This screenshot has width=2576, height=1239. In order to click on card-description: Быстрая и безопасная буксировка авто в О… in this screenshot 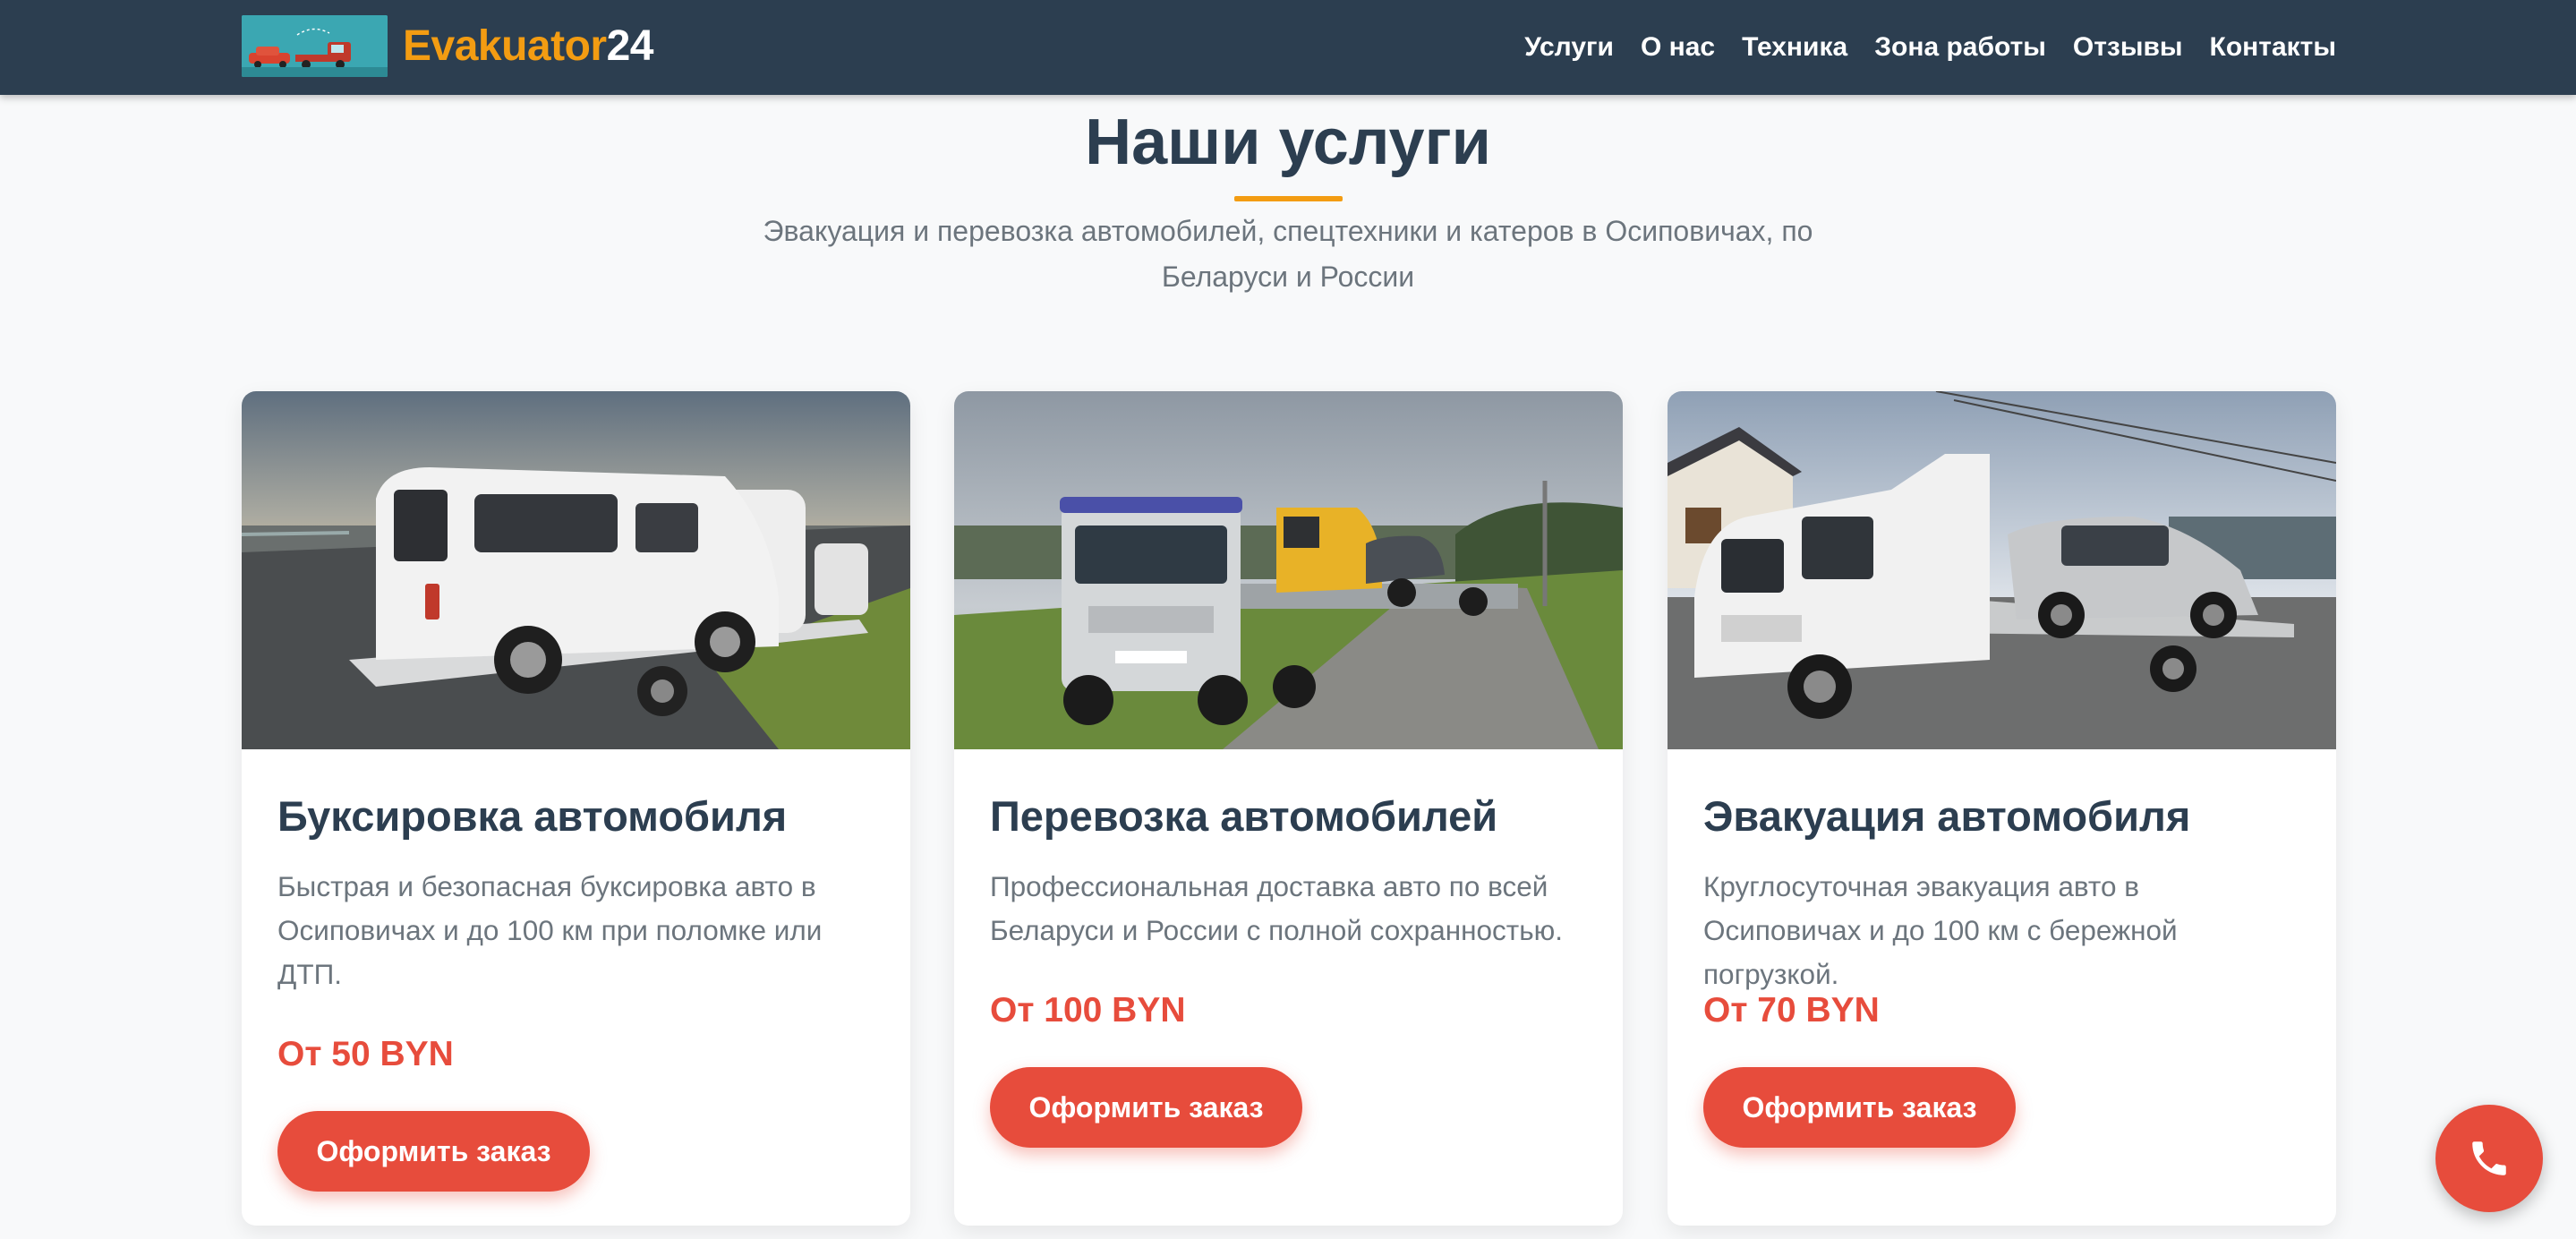, I will do `click(550, 930)`.